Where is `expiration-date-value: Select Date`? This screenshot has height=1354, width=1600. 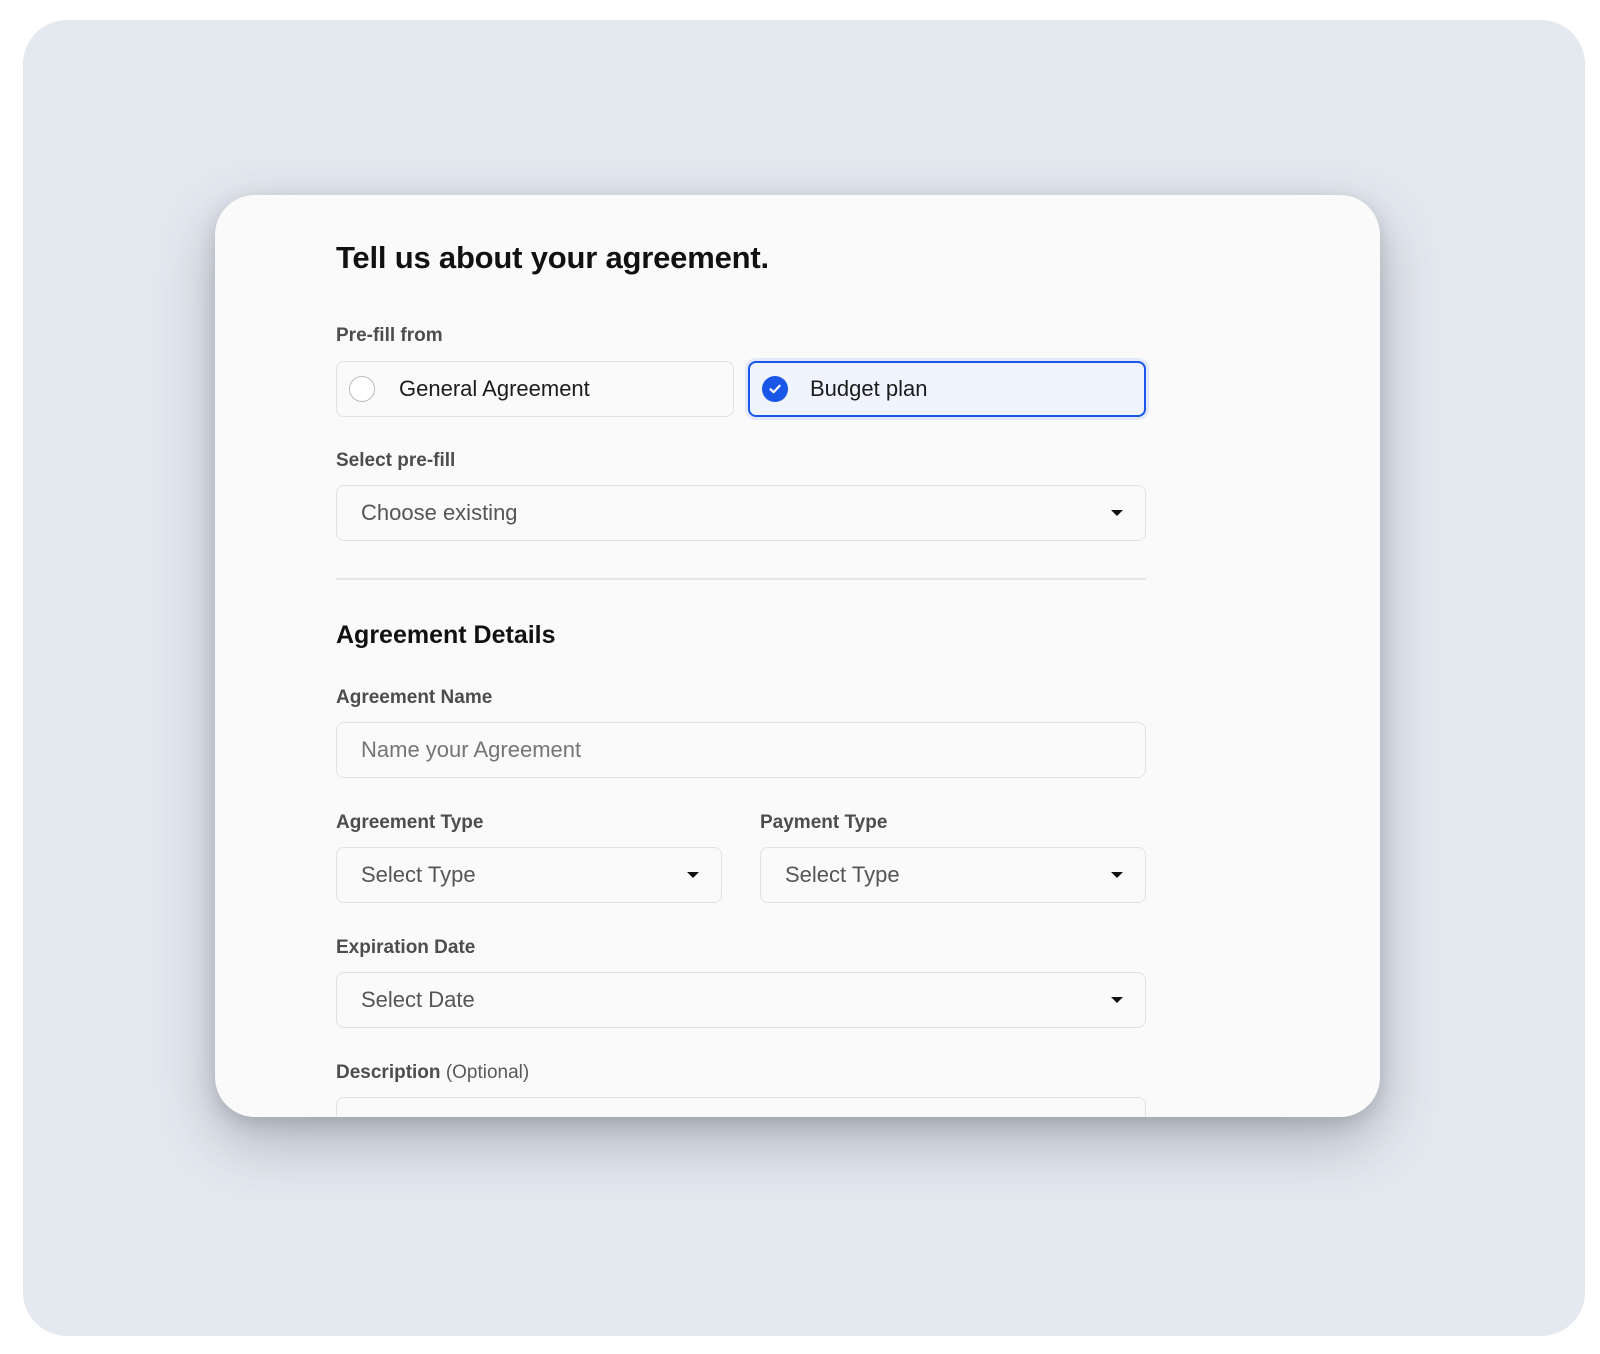 expiration-date-value: Select Date is located at coordinates (418, 999).